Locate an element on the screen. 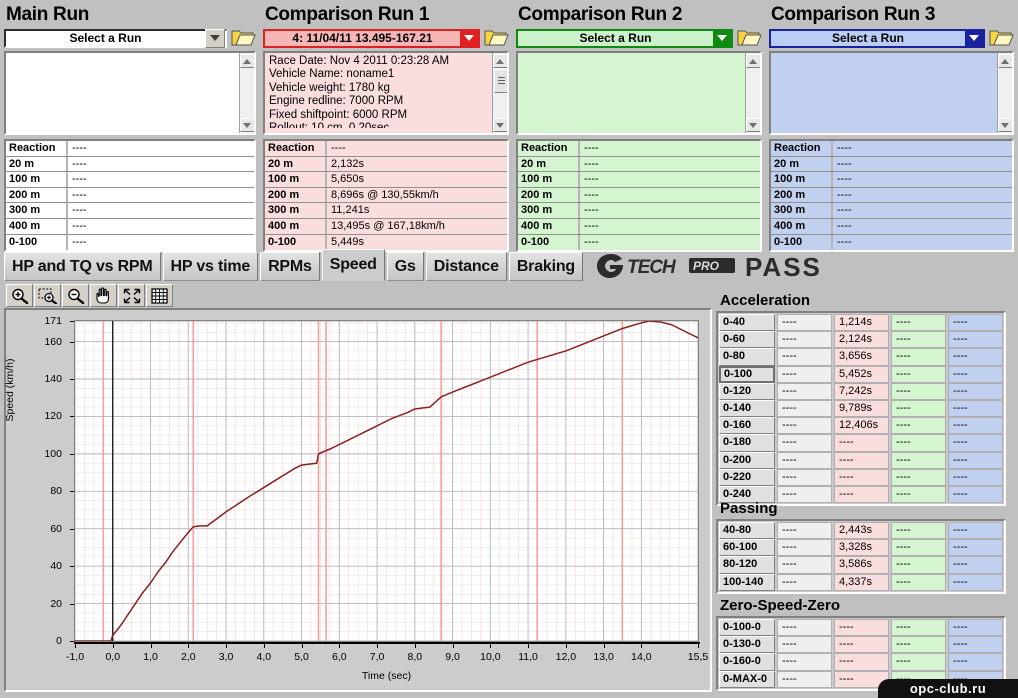 Image resolution: width=1018 pixels, height=698 pixels. tab-hp-and-tq-vs-rpm: HP and TQ vs RPM is located at coordinates (82, 266).